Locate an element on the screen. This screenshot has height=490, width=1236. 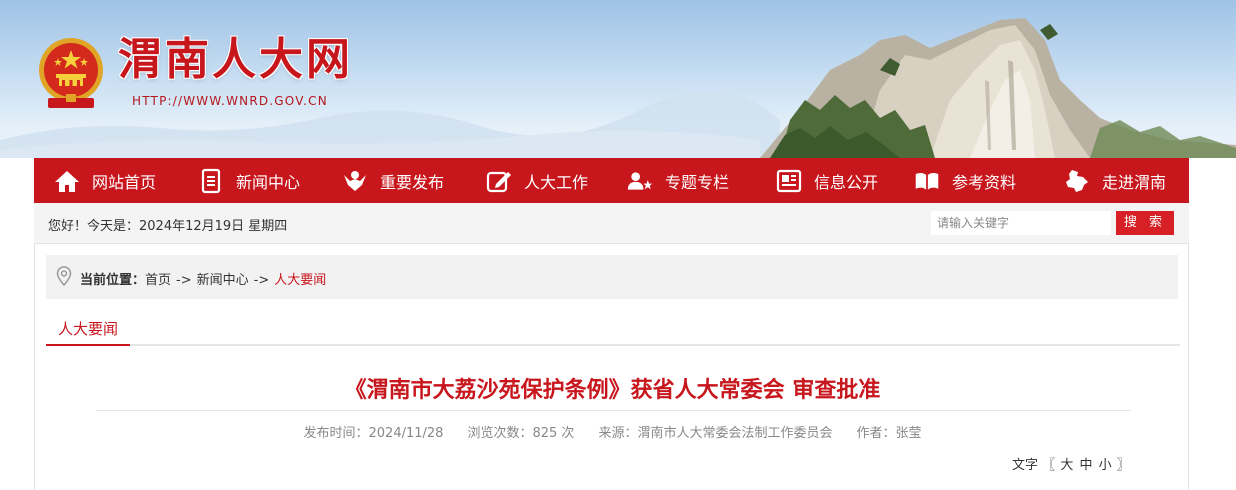
publish-info: 发布时间：2024/11/28 is located at coordinates (373, 433).